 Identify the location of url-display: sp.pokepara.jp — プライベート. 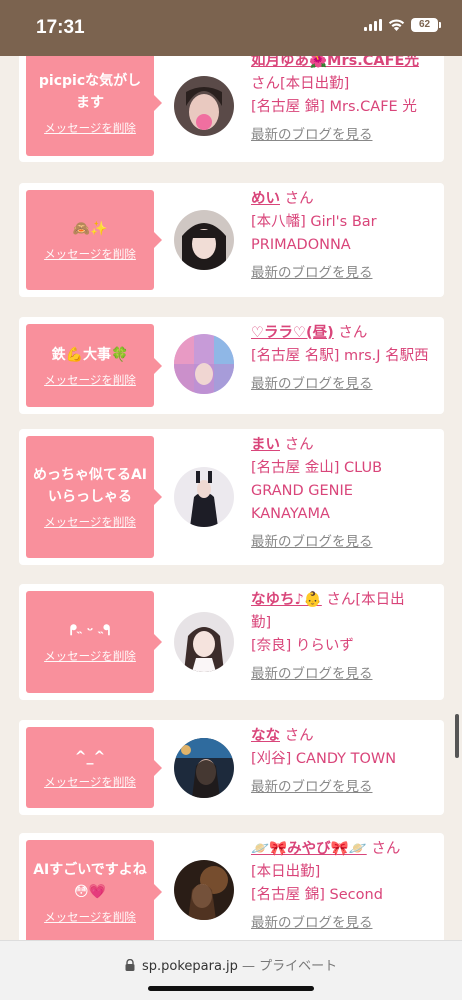
(231, 964).